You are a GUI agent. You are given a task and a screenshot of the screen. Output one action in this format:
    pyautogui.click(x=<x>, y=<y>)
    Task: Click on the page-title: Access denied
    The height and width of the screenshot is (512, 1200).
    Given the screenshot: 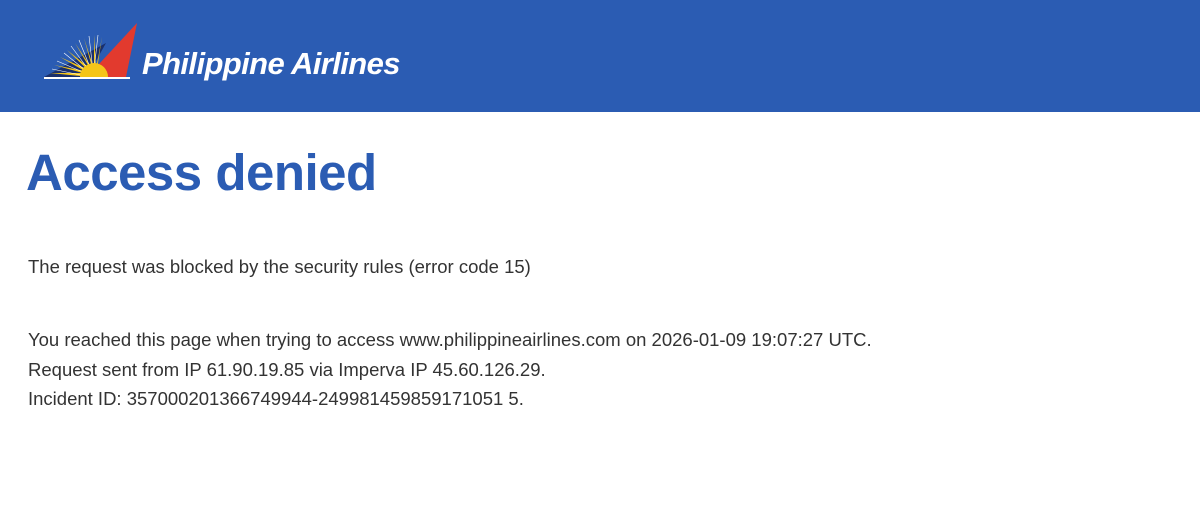 What is the action you would take?
    pyautogui.click(x=201, y=172)
    